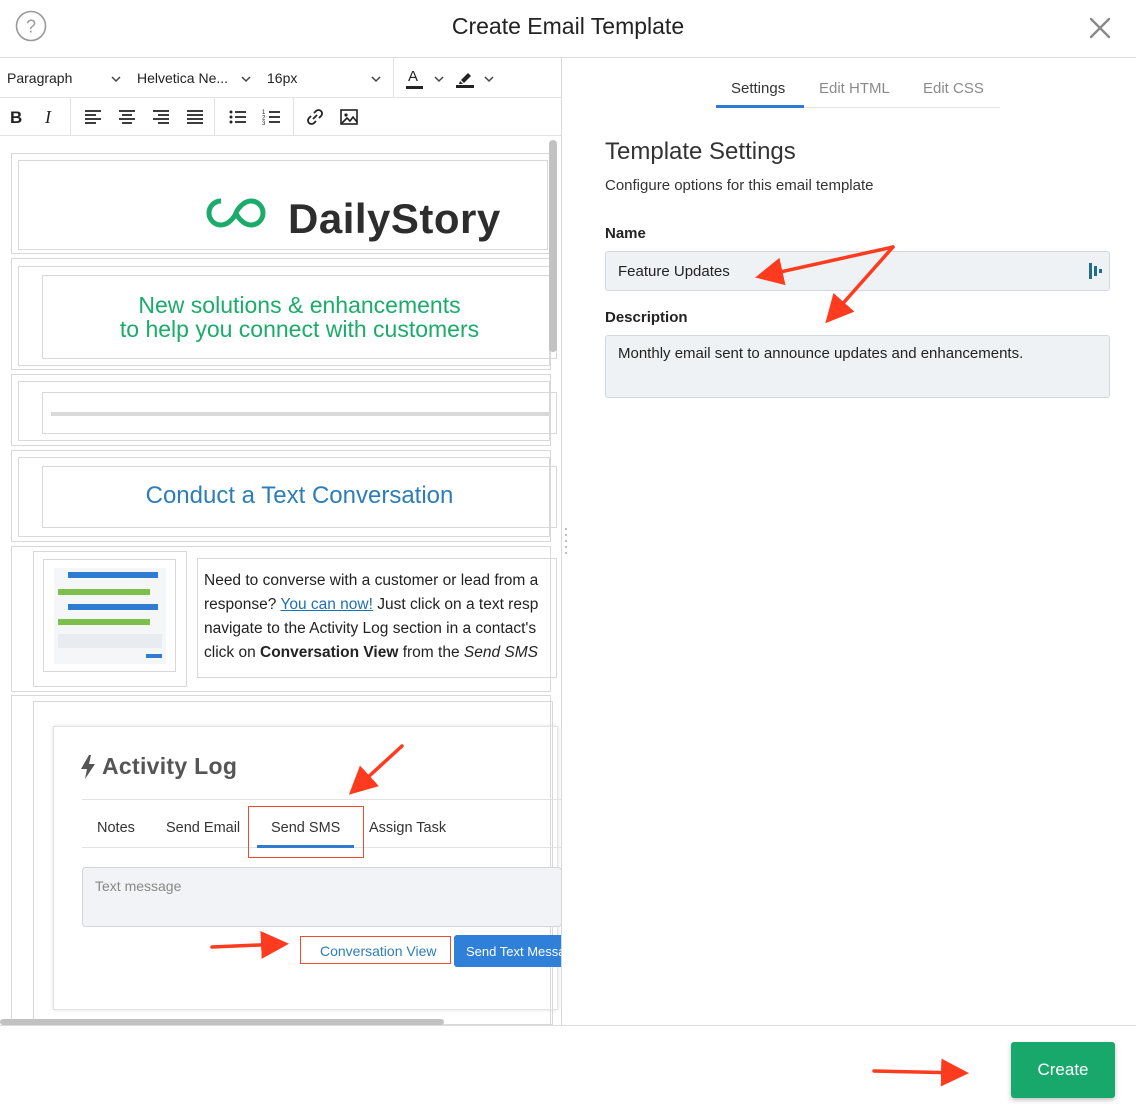 The height and width of the screenshot is (1115, 1136). What do you see at coordinates (242, 604) in the screenshot?
I see `body-text-segment: response?` at bounding box center [242, 604].